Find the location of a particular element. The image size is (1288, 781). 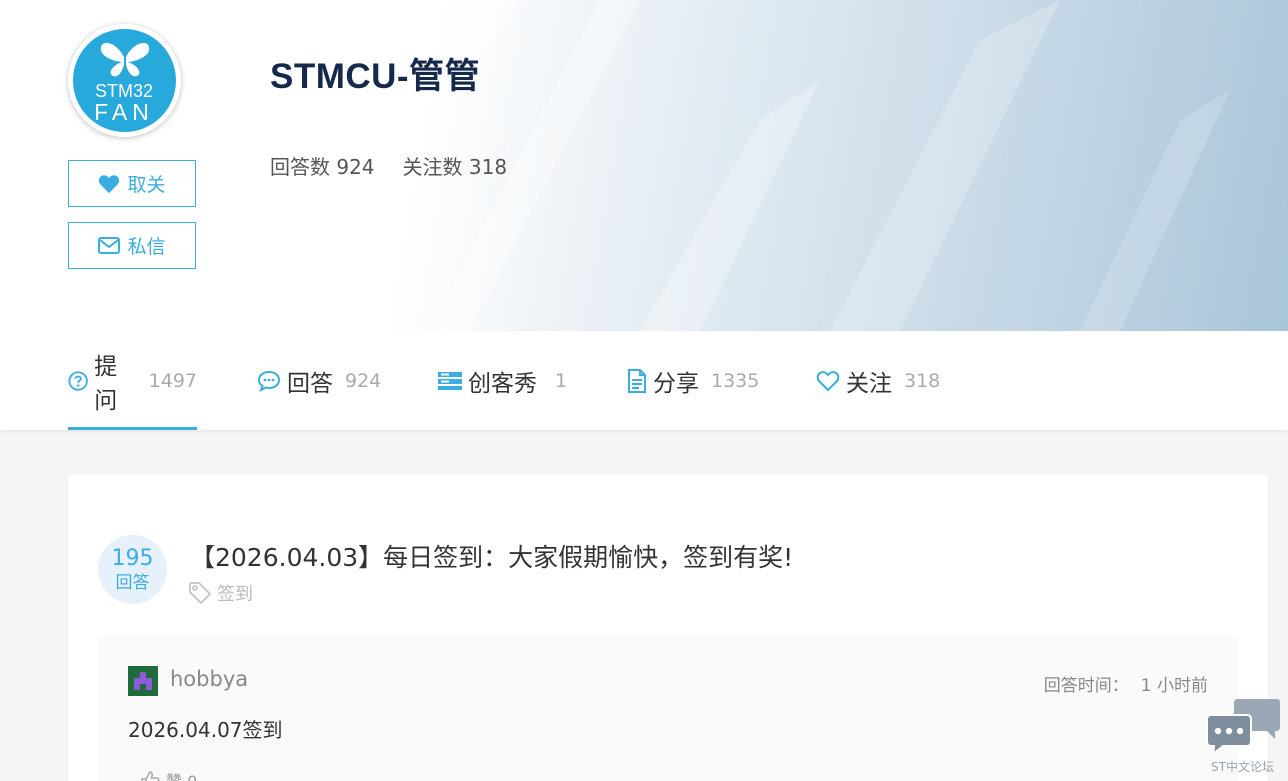

question-tag-label: 签到 is located at coordinates (235, 594).